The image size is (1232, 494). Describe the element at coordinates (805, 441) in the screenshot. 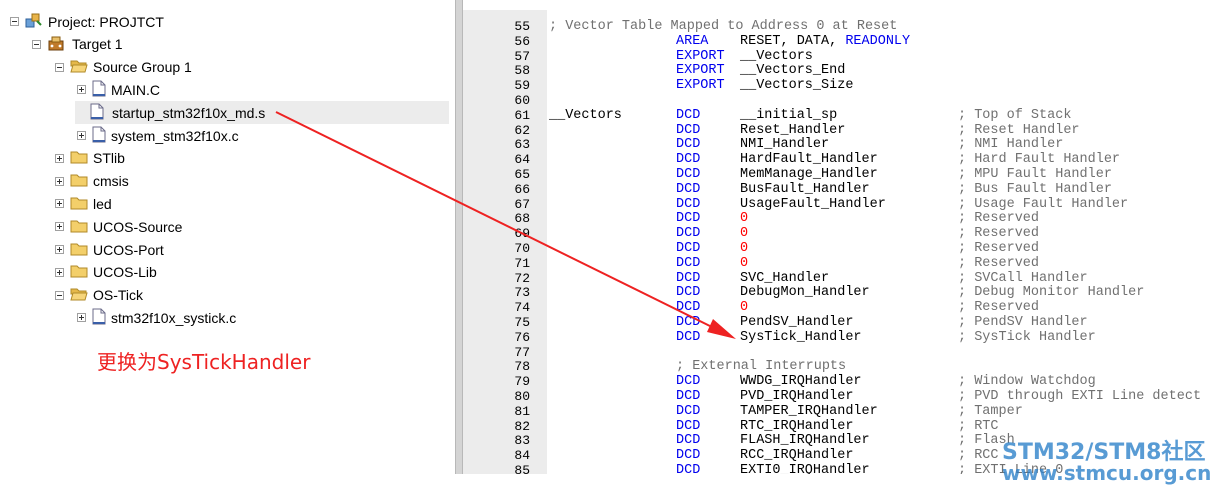

I see `code-operand: FLASH_IRQHandler` at that location.